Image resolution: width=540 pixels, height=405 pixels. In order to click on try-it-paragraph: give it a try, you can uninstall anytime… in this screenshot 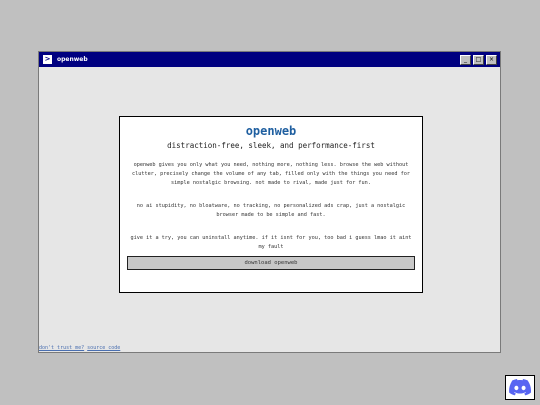, I will do `click(271, 242)`.